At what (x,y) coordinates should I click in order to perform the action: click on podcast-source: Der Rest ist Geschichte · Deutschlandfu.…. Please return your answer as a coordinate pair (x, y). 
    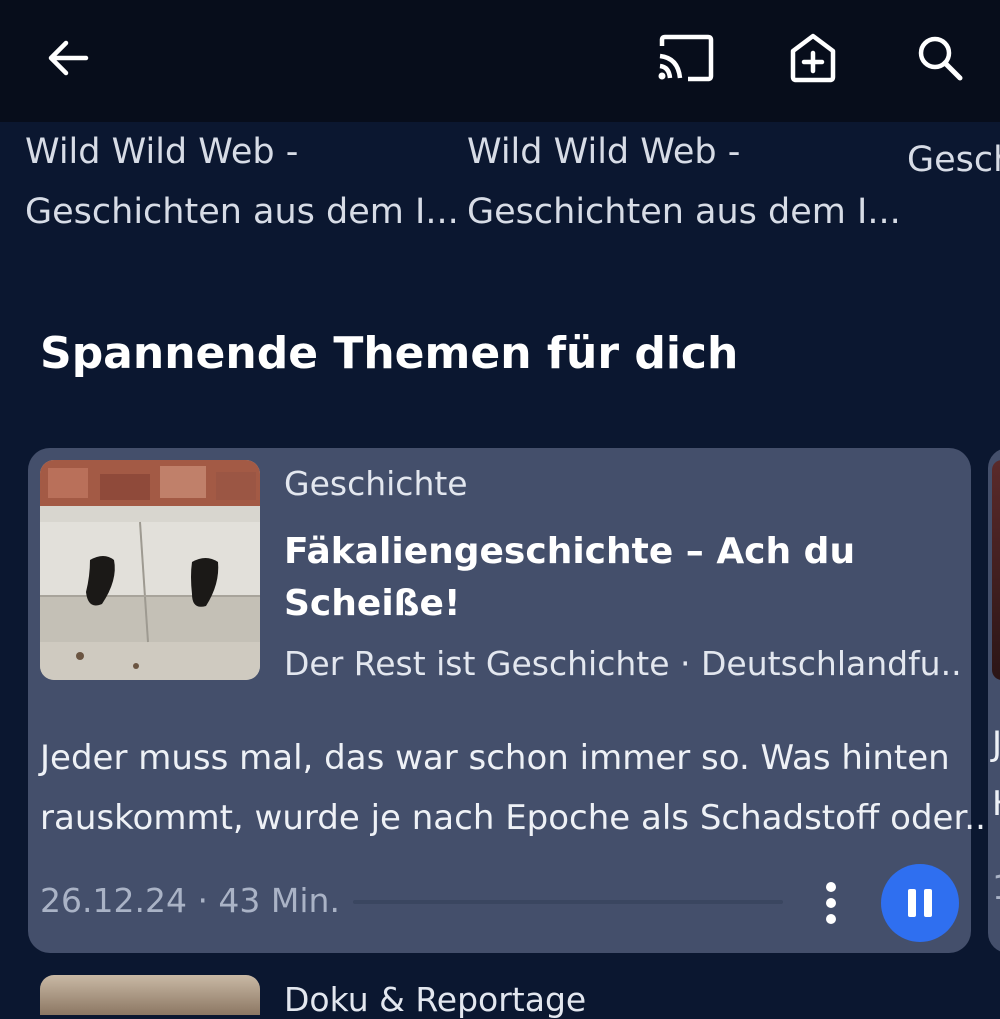
    Looking at the image, I should click on (624, 663).